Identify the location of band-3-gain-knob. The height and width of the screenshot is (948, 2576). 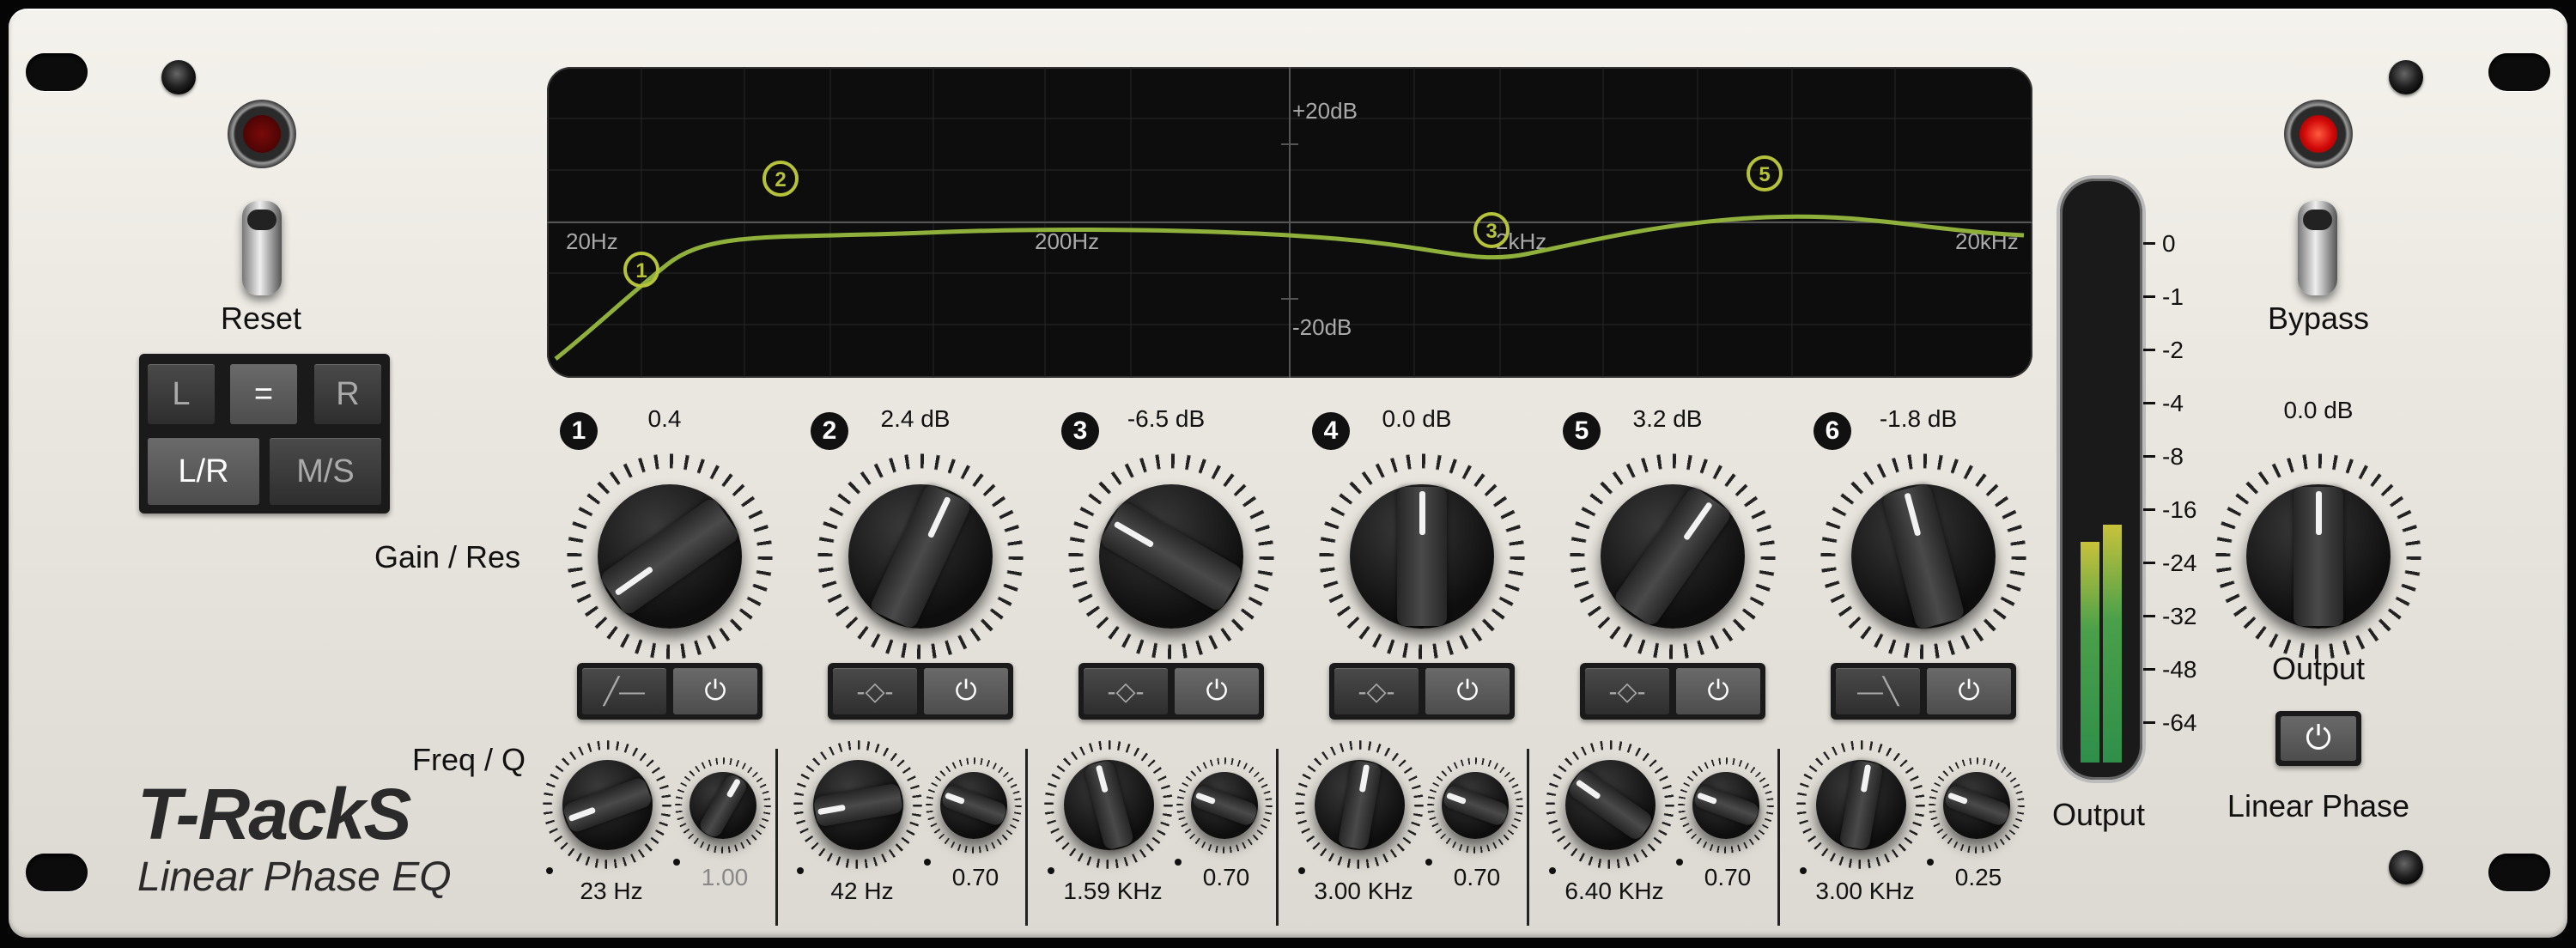
(1171, 556).